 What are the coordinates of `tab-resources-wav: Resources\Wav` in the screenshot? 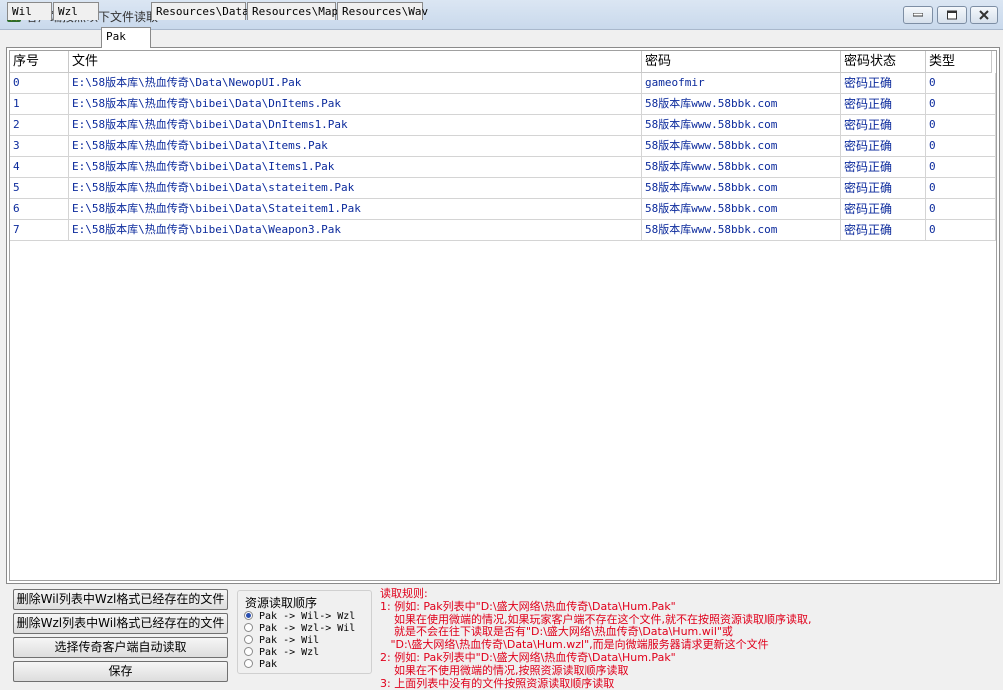 It's located at (382, 11).